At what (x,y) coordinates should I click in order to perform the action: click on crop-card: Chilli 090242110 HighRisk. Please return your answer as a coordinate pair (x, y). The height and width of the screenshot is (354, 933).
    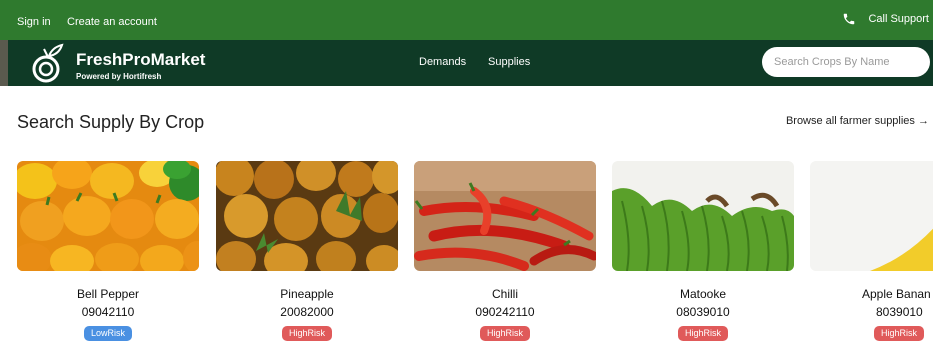
    Looking at the image, I should click on (505, 251).